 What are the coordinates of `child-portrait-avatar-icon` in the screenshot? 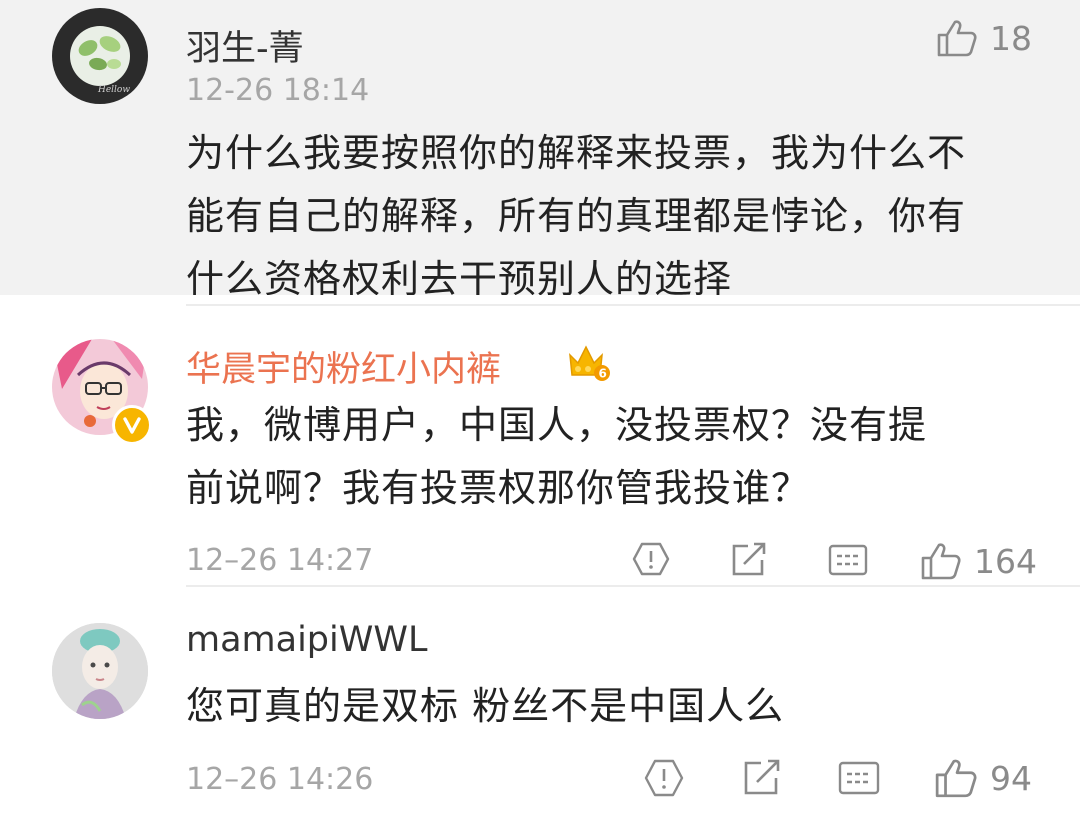 It's located at (100, 671).